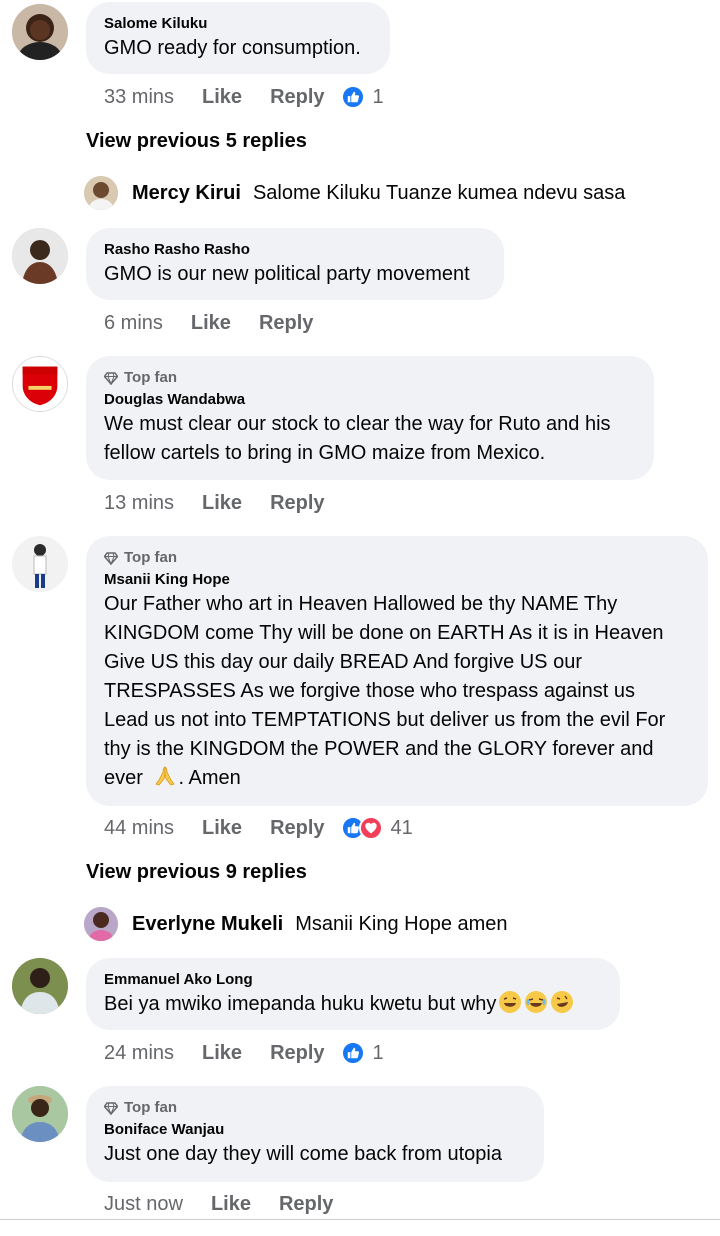 This screenshot has width=720, height=1236. I want to click on reply-item: Everlyne Mukeli Msanii King Hope amen, so click(296, 924).